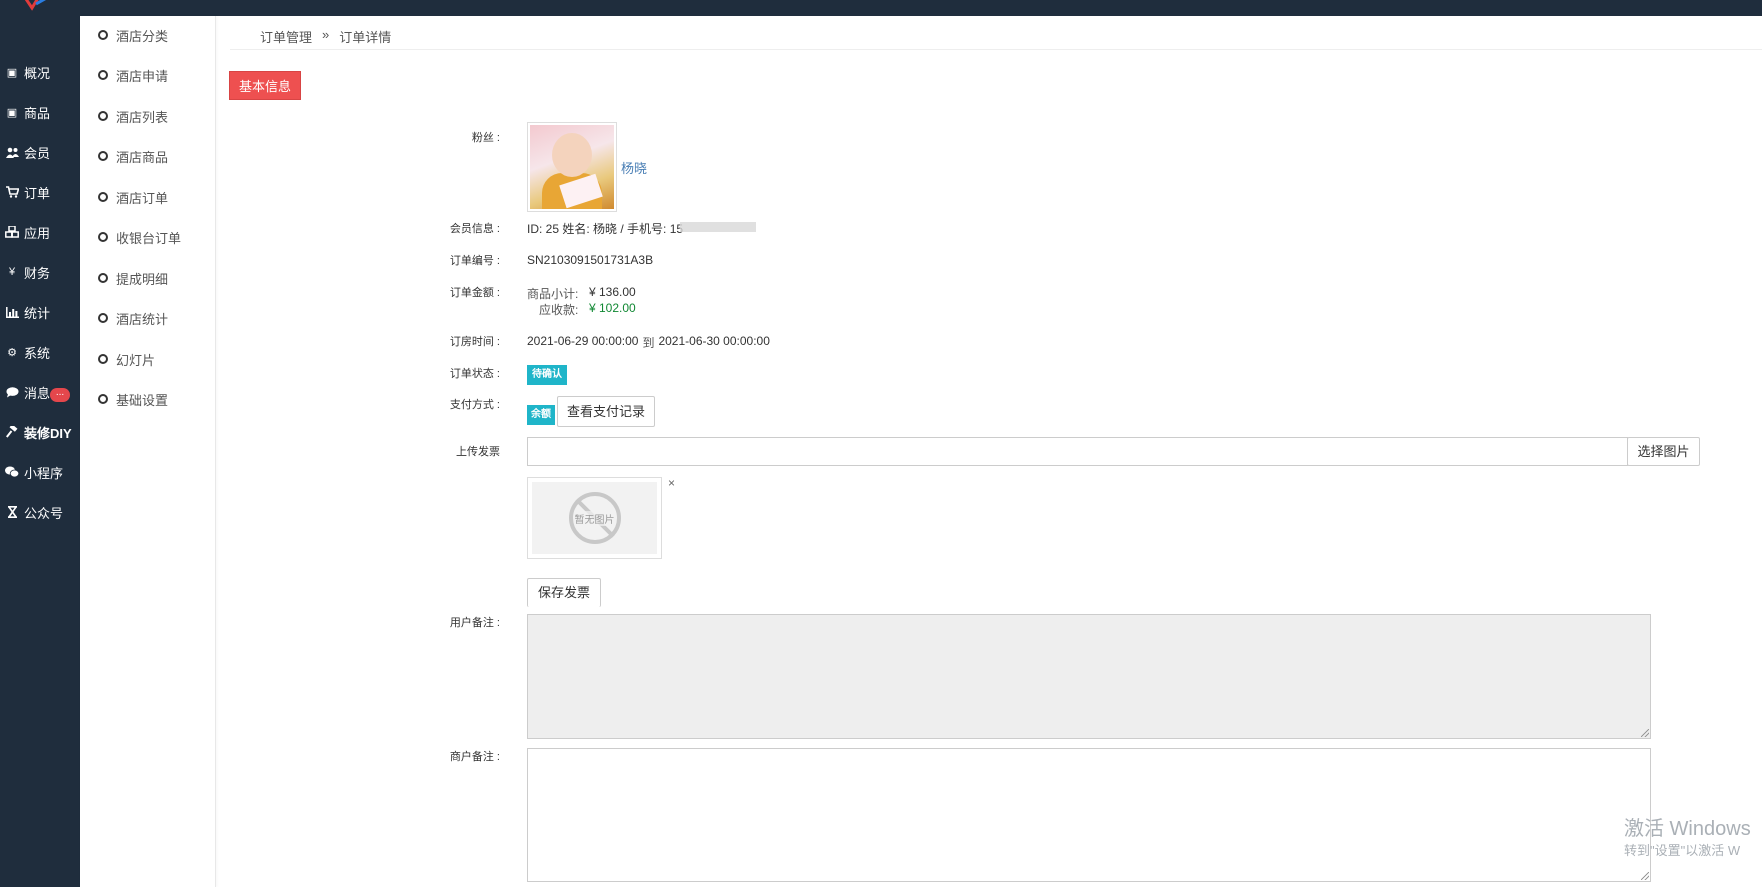 The width and height of the screenshot is (1762, 887). Describe the element at coordinates (133, 35) in the screenshot. I see `subnav-item-hotel-category: 酒店分类` at that location.